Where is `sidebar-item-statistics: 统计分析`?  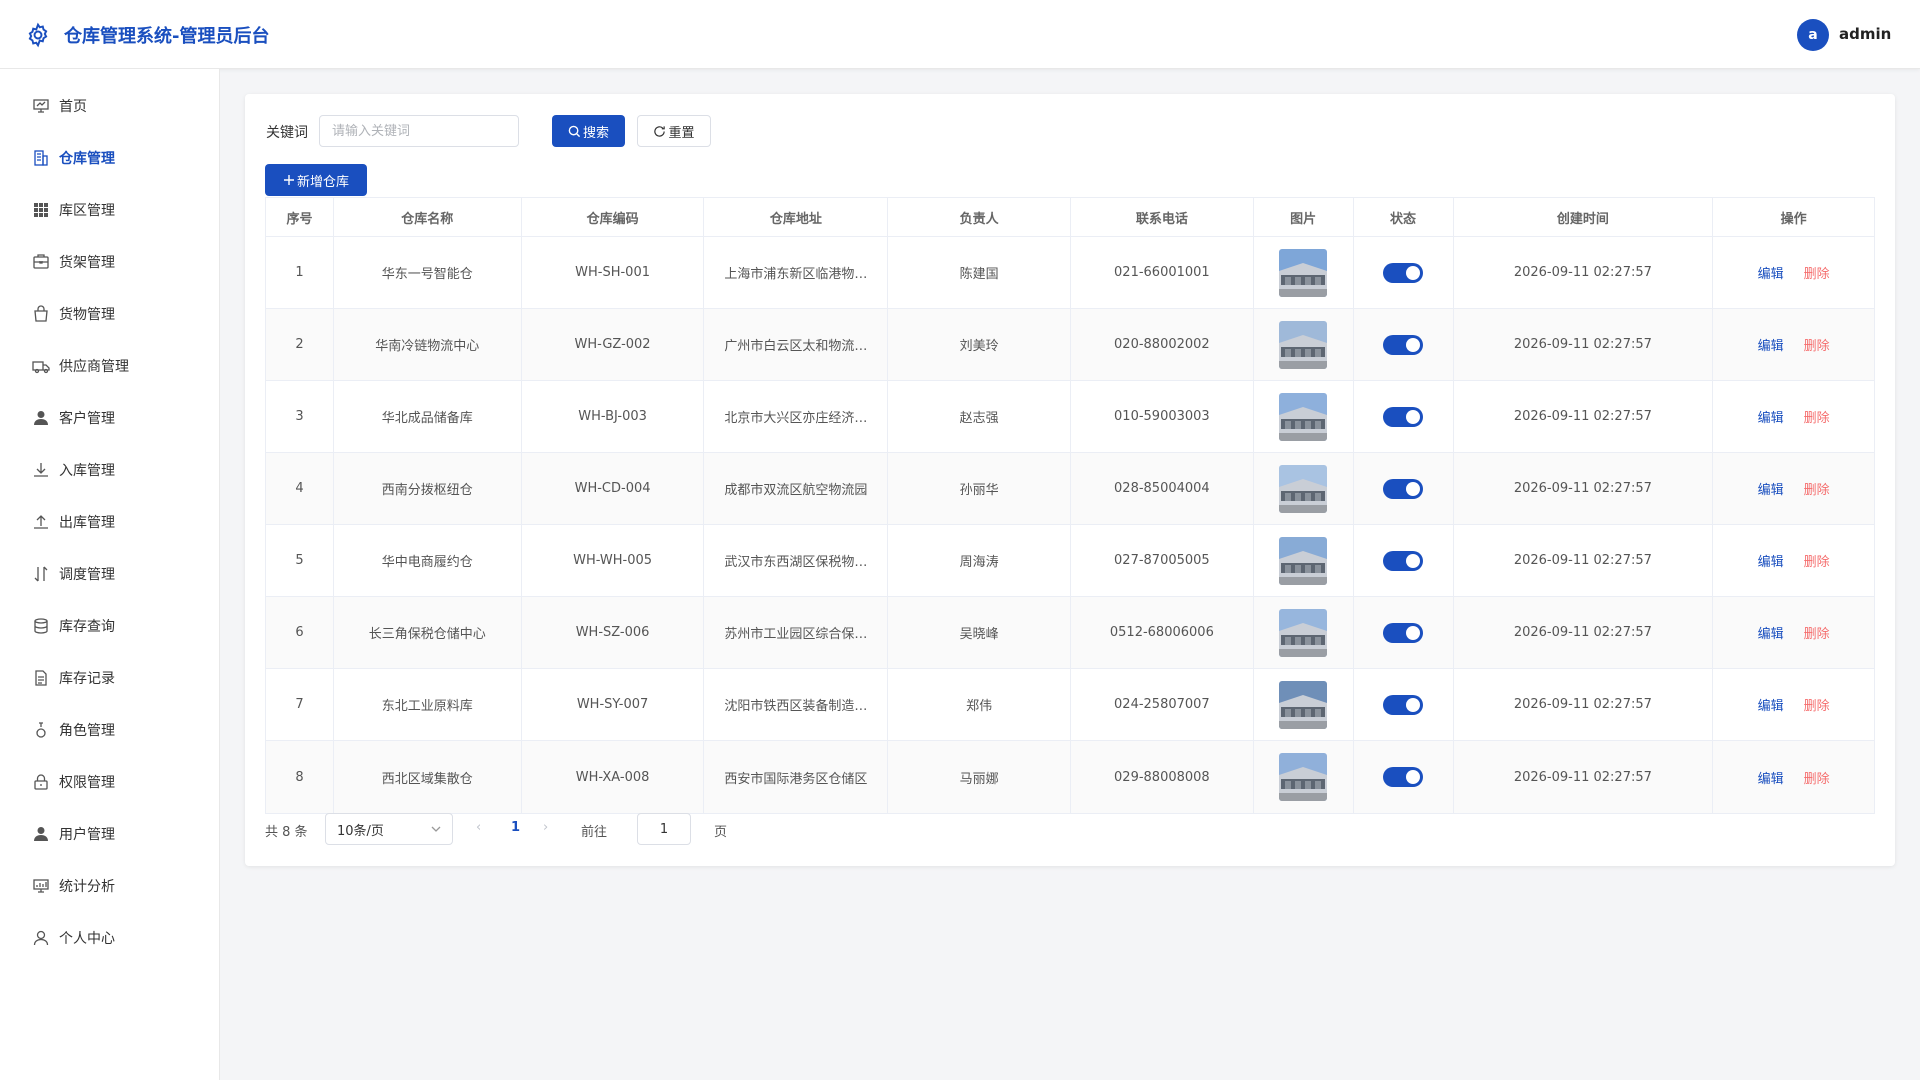 sidebar-item-statistics: 统计分析 is located at coordinates (109, 886).